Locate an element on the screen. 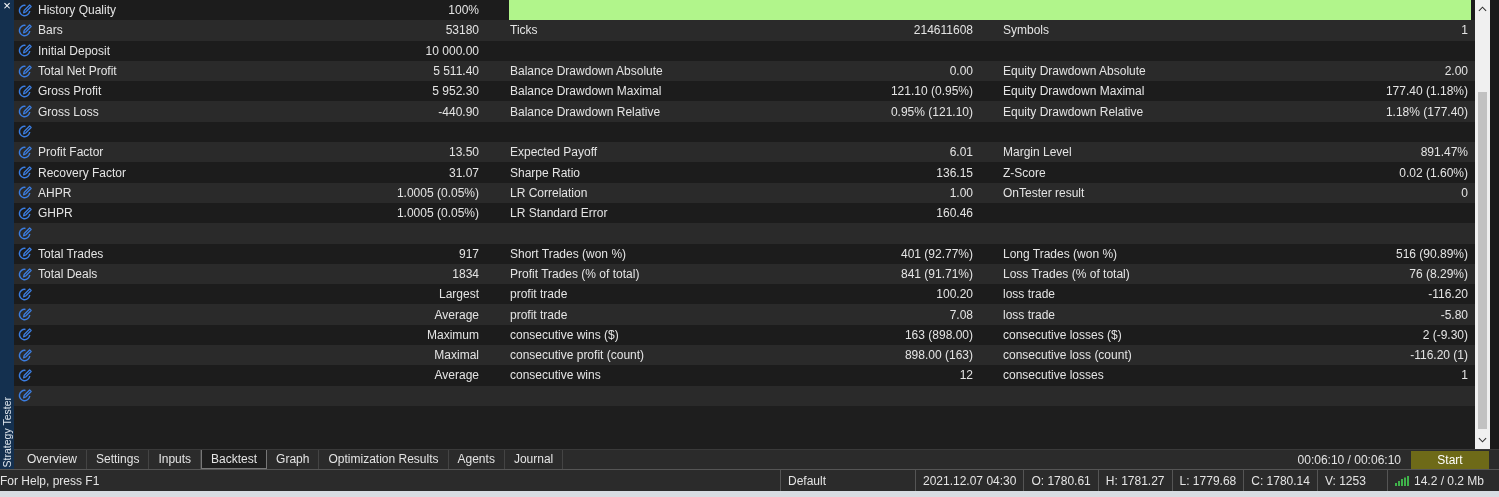 This screenshot has width=1499, height=497. metric-value: 177.40 (1.18%) is located at coordinates (1426, 91).